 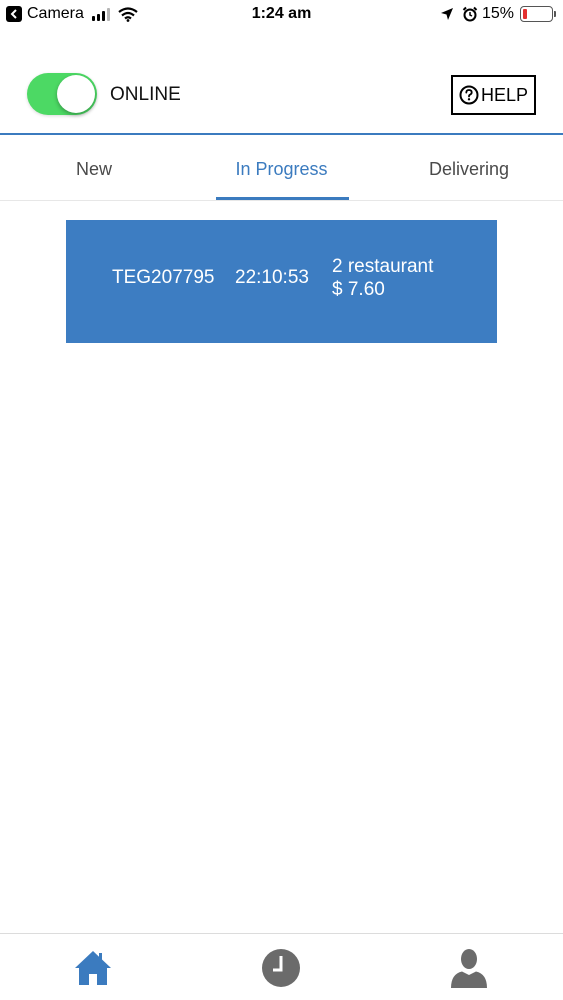 I want to click on battery-level, so click(x=525, y=14).